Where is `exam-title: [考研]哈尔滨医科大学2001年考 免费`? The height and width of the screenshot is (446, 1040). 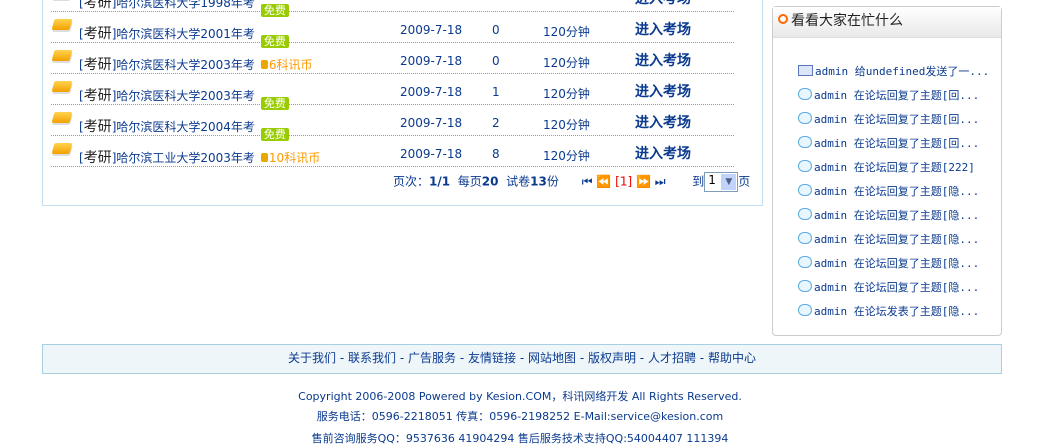
exam-title: [考研]哈尔滨医科大学2001年考 免费 is located at coordinates (184, 35).